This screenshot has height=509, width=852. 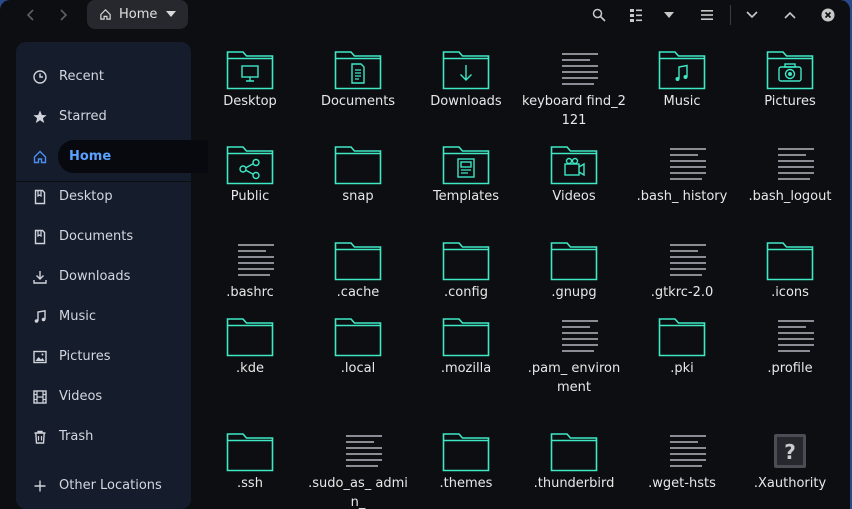 I want to click on search-button, so click(x=599, y=15).